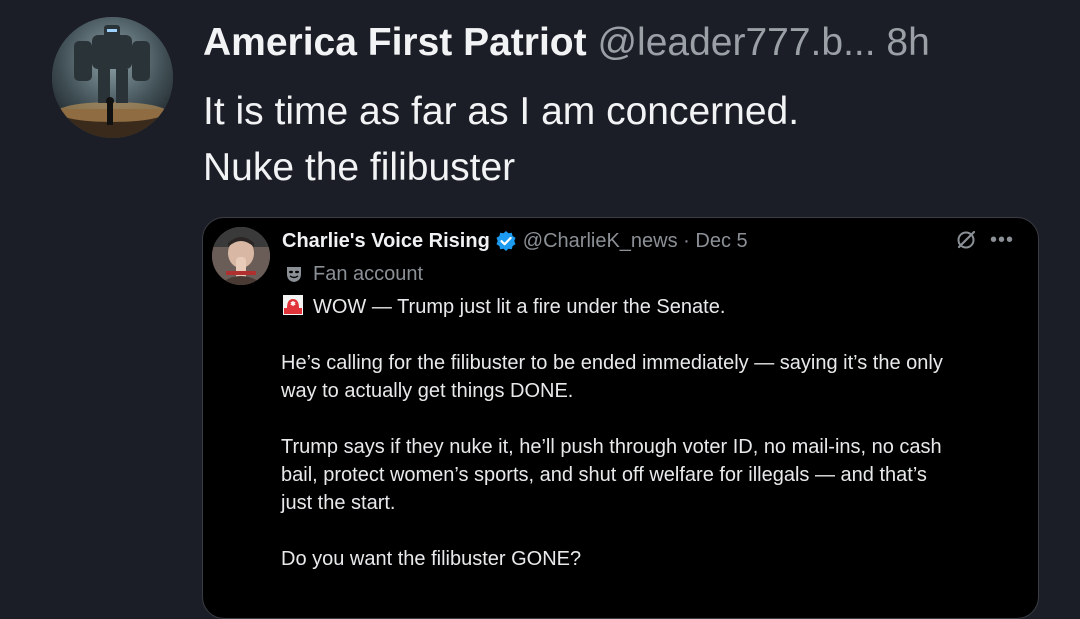 Image resolution: width=1080 pixels, height=619 pixels. Describe the element at coordinates (1002, 240) in the screenshot. I see `more-options-icon: •••` at that location.